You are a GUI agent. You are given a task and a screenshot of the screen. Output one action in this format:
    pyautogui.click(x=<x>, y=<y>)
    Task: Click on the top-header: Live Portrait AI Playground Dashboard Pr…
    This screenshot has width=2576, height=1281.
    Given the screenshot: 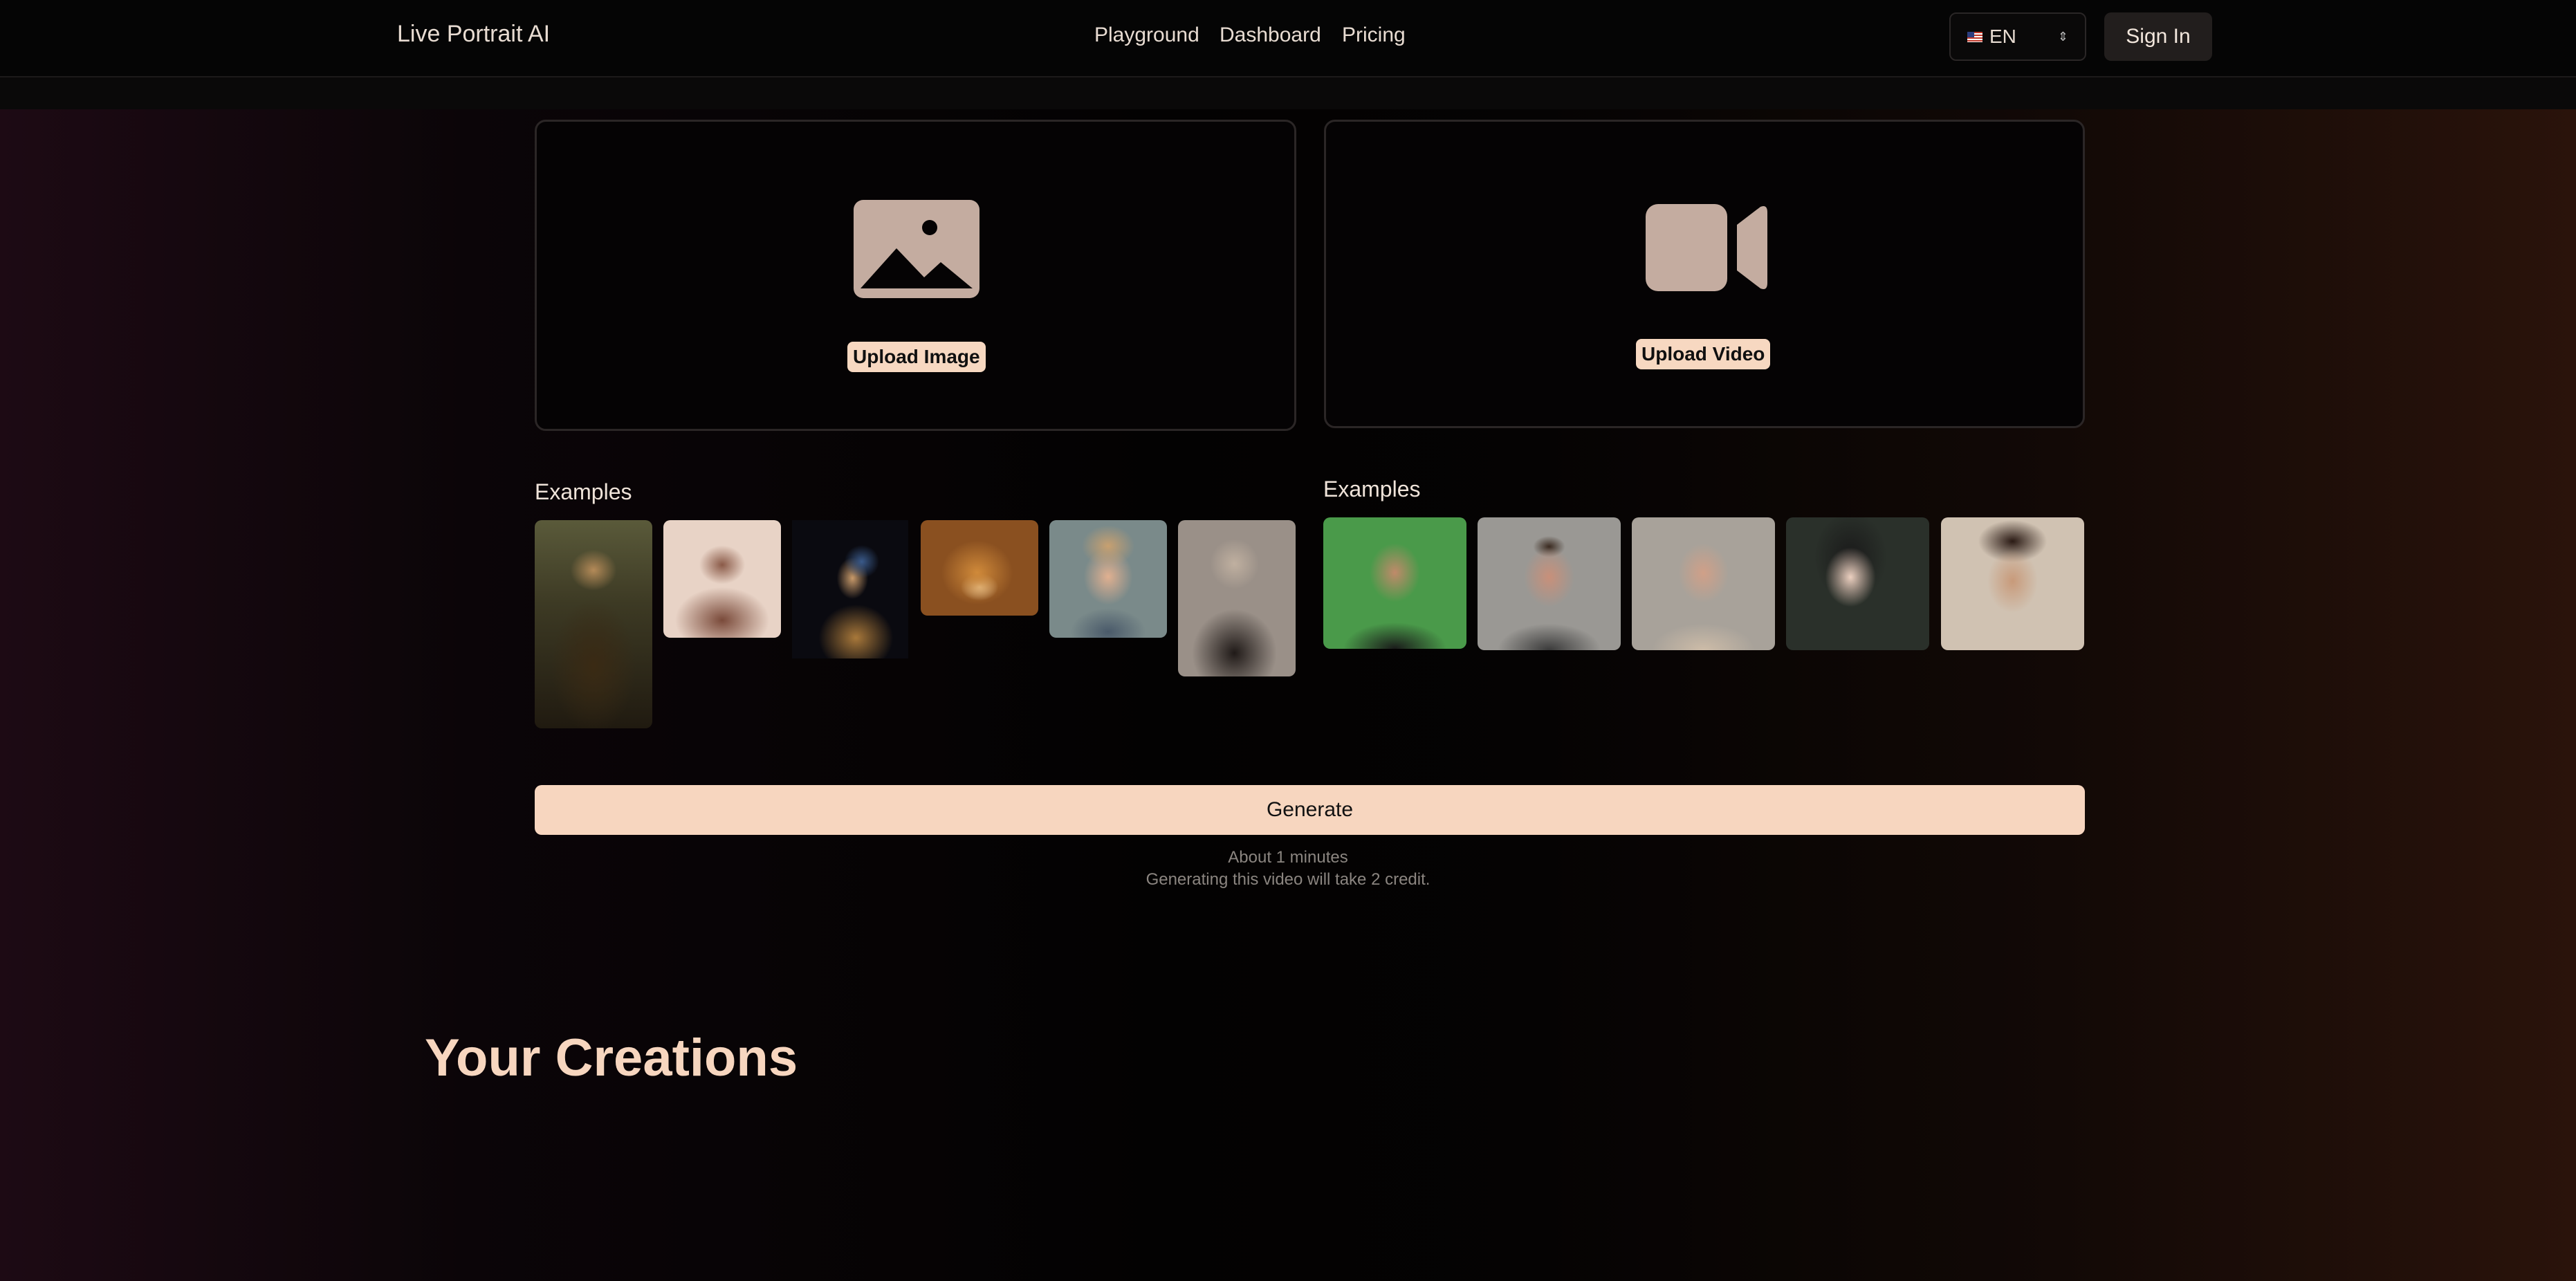 What is the action you would take?
    pyautogui.click(x=1288, y=38)
    